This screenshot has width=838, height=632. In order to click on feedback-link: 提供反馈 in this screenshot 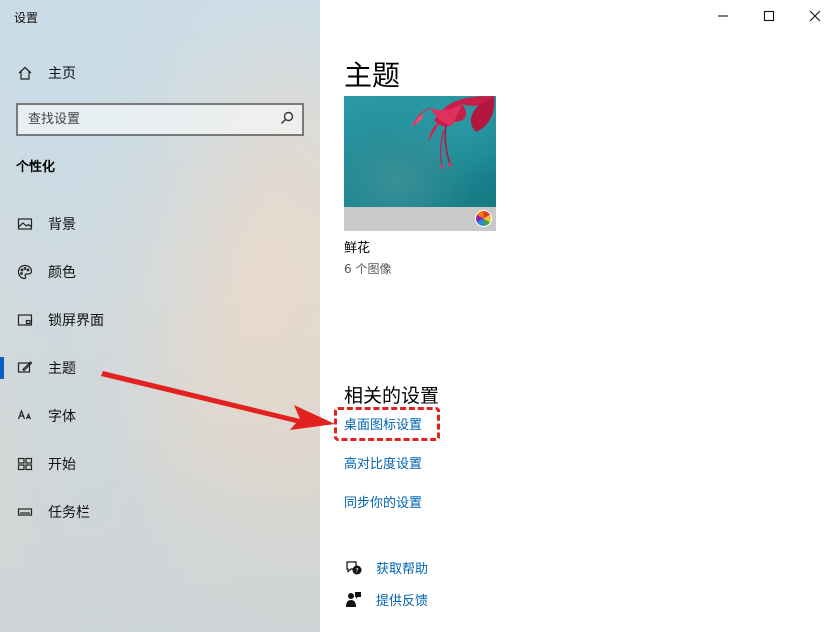, I will do `click(386, 599)`.